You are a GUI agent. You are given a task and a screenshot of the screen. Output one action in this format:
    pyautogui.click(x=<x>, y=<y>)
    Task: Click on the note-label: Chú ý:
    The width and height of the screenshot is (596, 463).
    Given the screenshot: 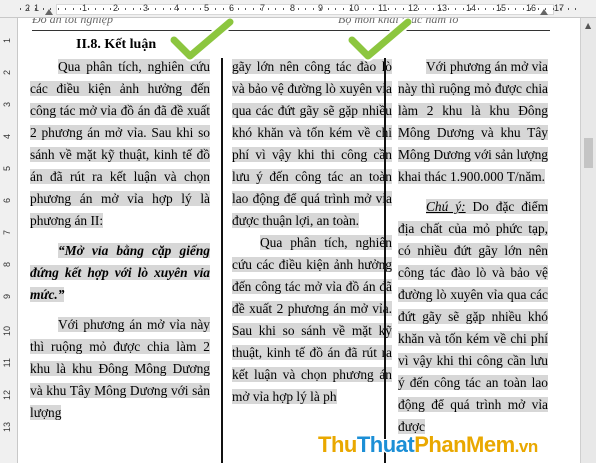 What is the action you would take?
    pyautogui.click(x=446, y=206)
    